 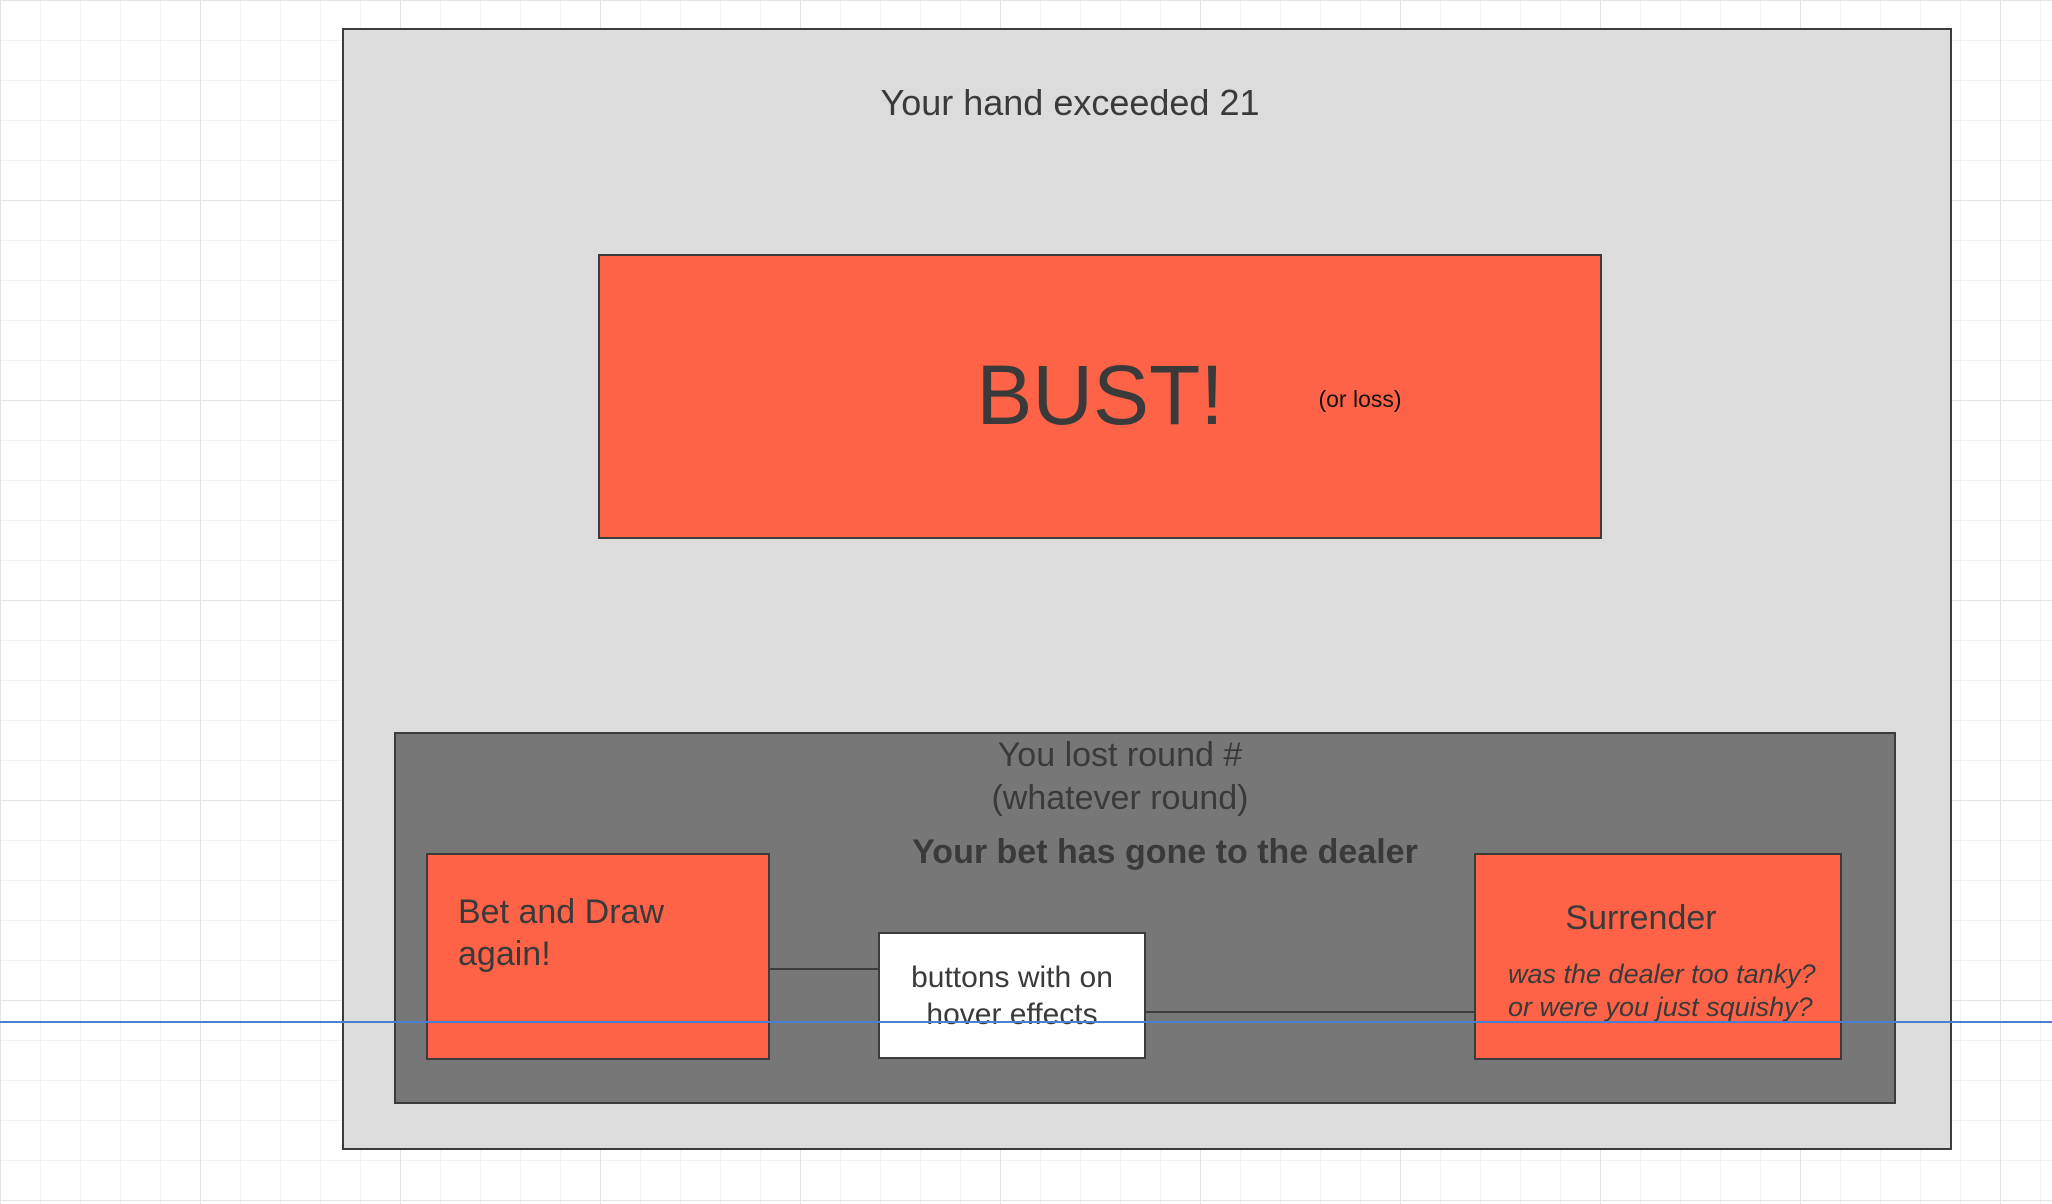 I want to click on note-connector-right, so click(x=1310, y=1012).